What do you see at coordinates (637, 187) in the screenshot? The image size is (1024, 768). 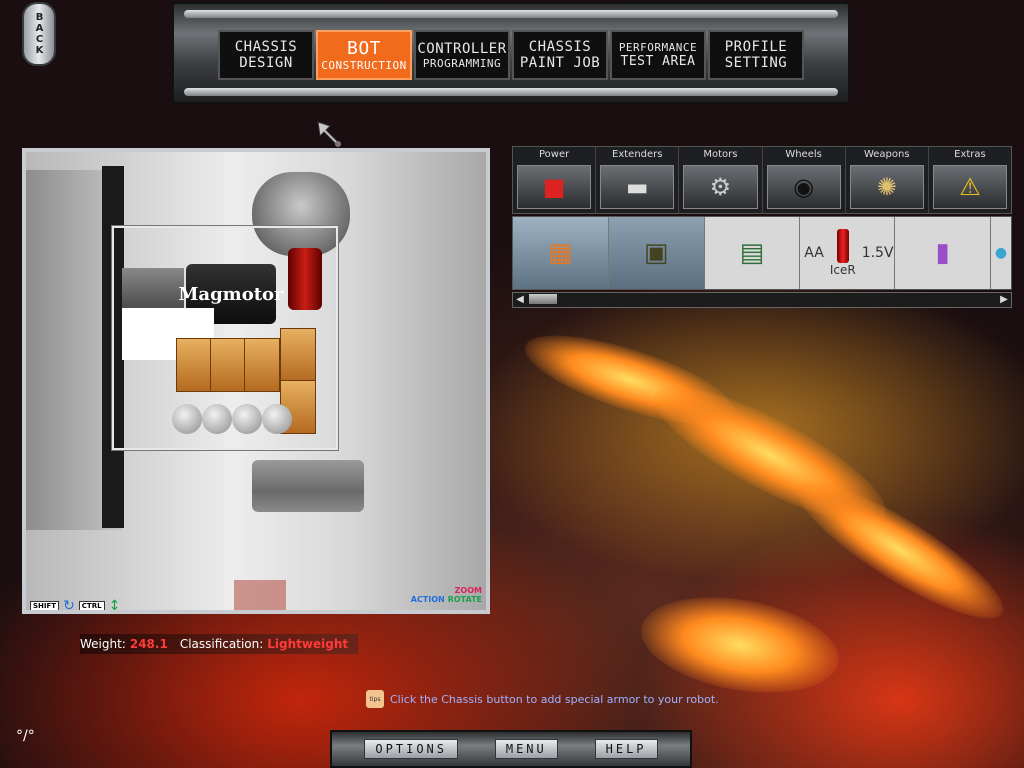 I see `bar-icon: ▬` at bounding box center [637, 187].